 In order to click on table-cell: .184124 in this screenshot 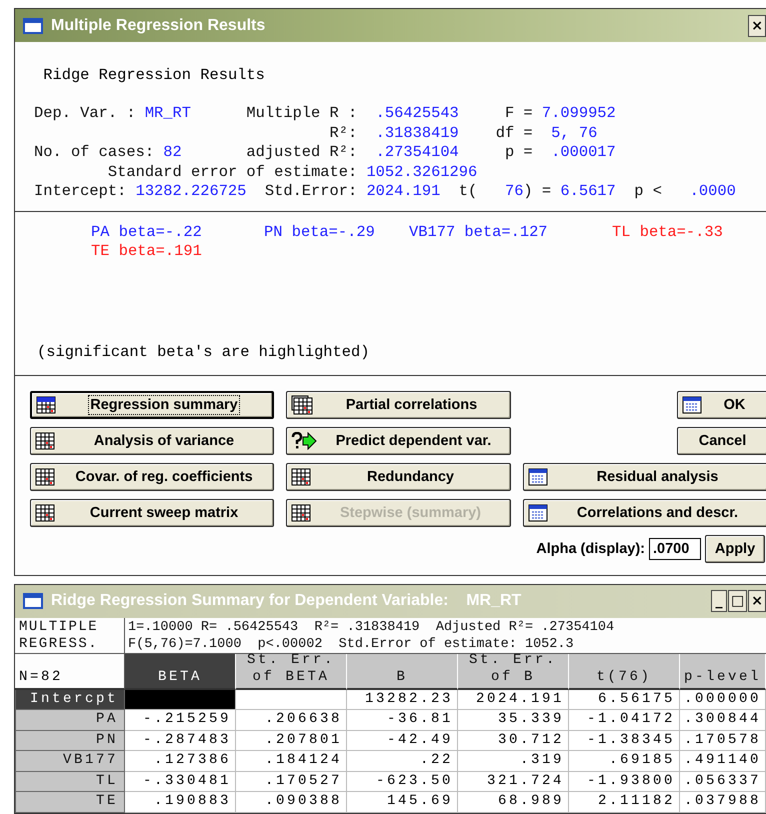, I will do `click(291, 761)`.